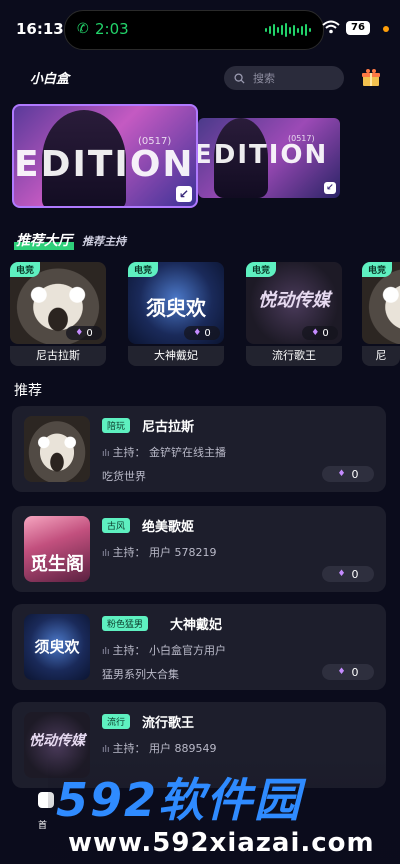 The height and width of the screenshot is (864, 400). What do you see at coordinates (164, 452) in the screenshot?
I see `room-host: ılı 主持： 金铲铲在线主播` at bounding box center [164, 452].